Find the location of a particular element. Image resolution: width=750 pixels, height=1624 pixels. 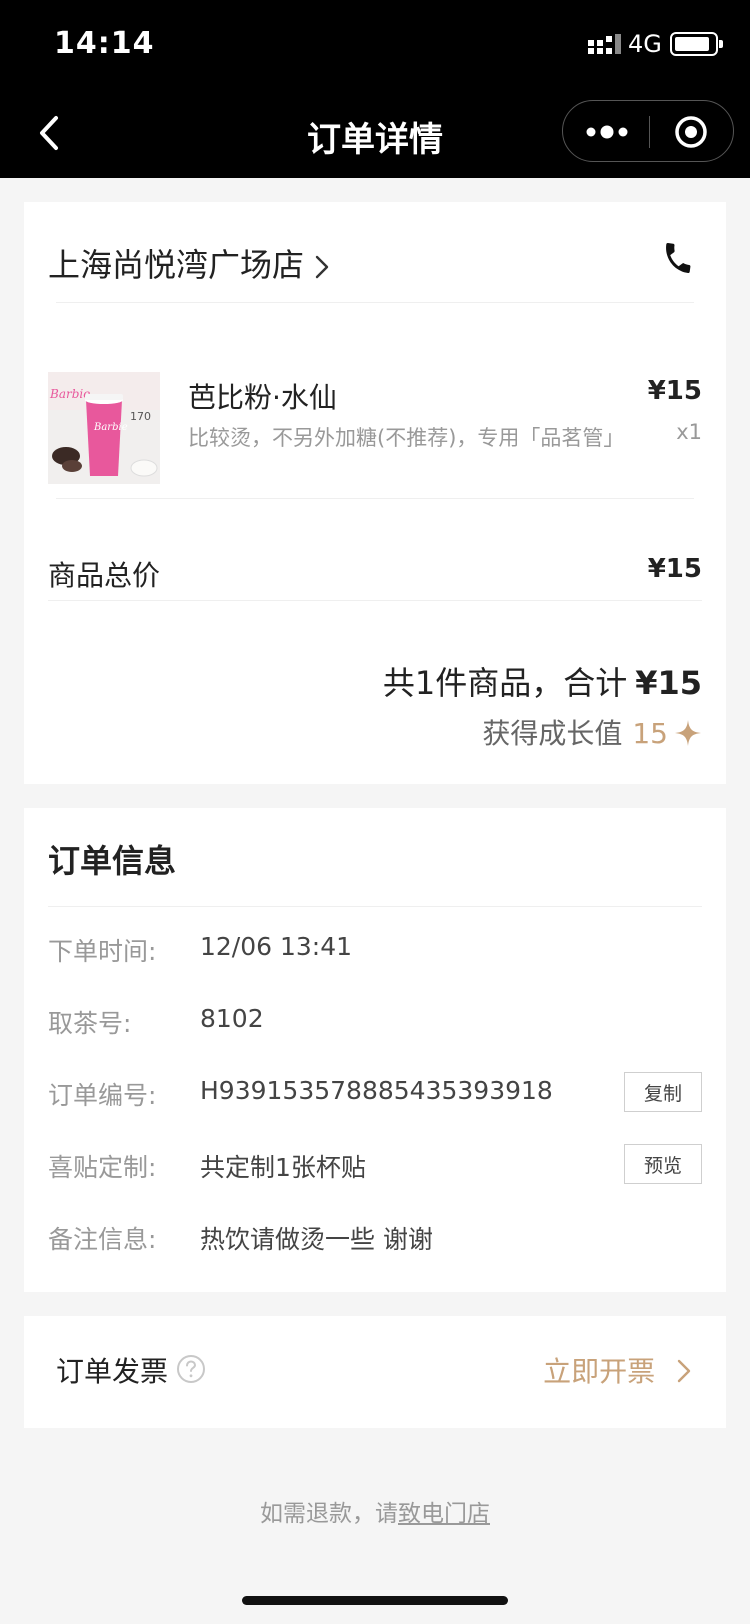

pickup-number-label: 取茶号: is located at coordinates (90, 1023).